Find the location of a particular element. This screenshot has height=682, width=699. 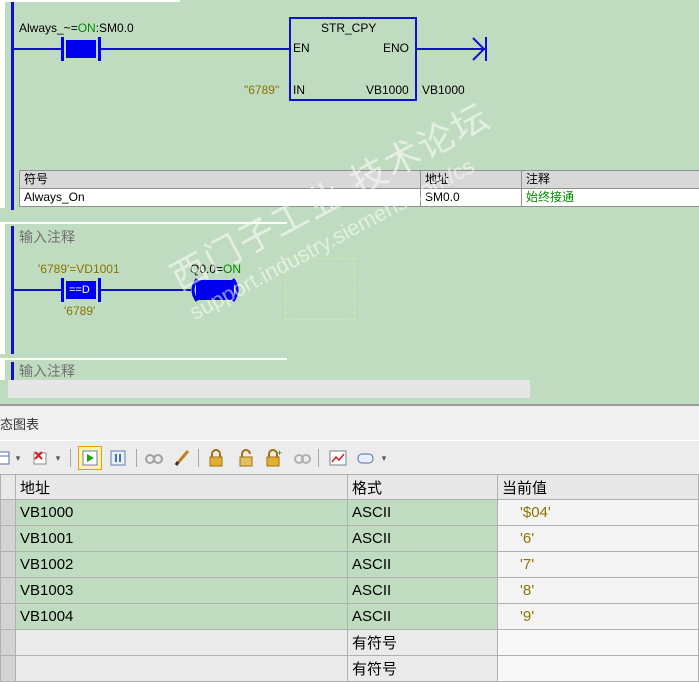

in-value: "6789" is located at coordinates (261, 90).